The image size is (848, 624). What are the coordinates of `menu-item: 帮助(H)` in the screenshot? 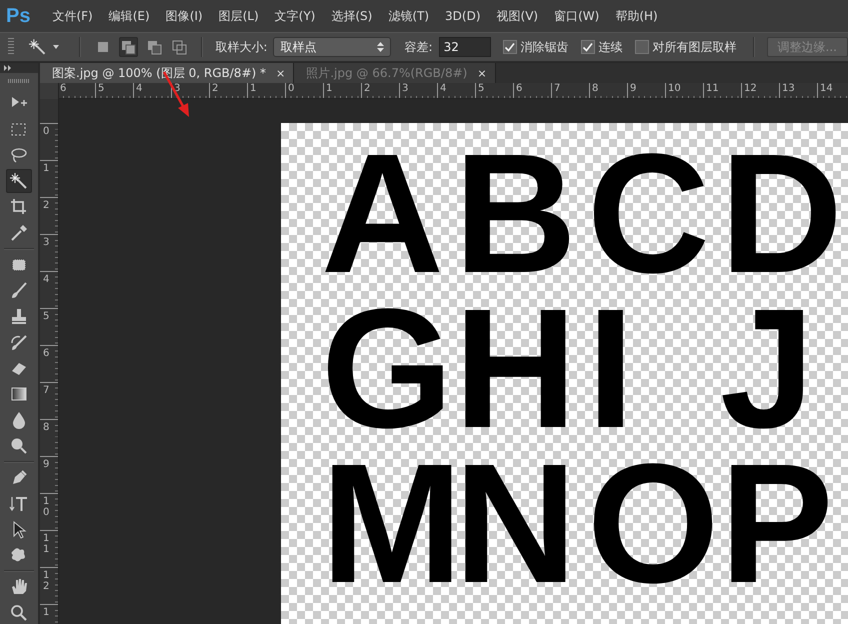 It's located at (636, 16).